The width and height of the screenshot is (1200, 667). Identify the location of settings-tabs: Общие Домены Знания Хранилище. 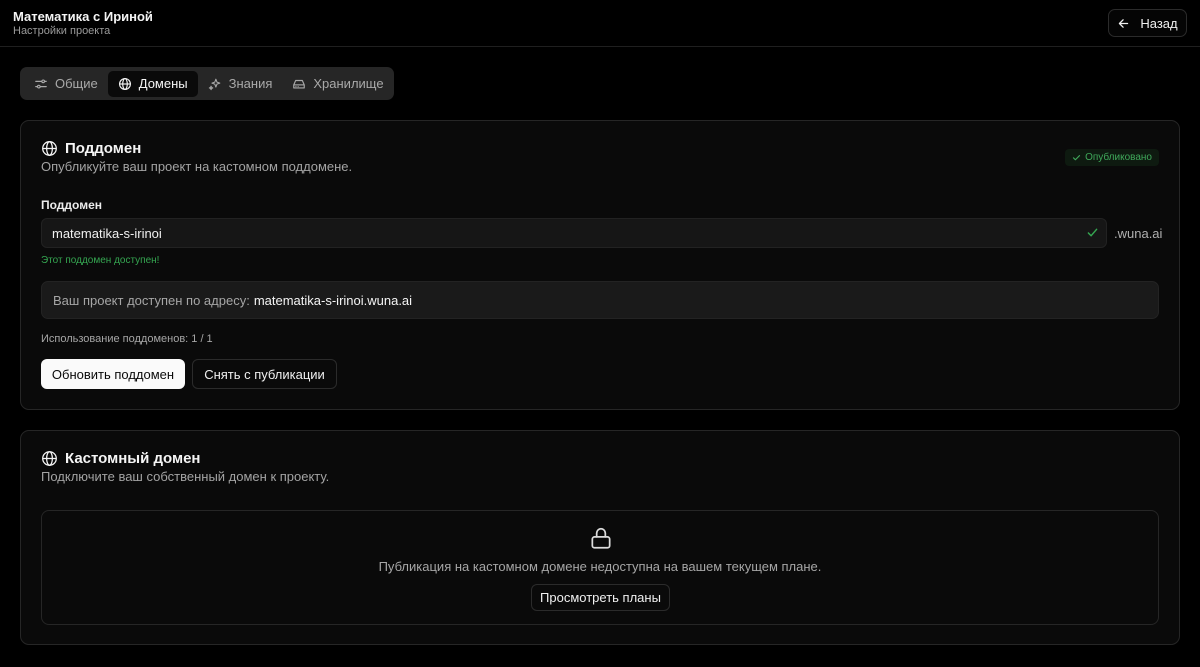
(207, 83).